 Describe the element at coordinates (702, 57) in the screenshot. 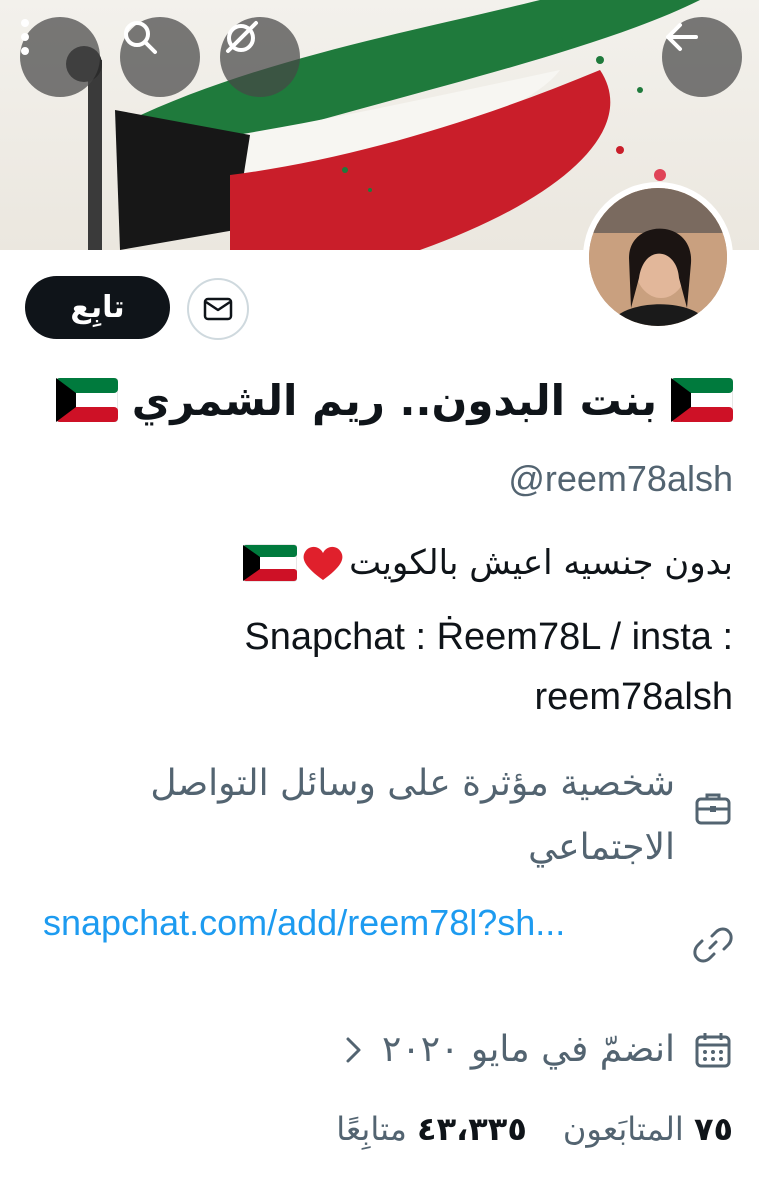

I see `back-button` at that location.